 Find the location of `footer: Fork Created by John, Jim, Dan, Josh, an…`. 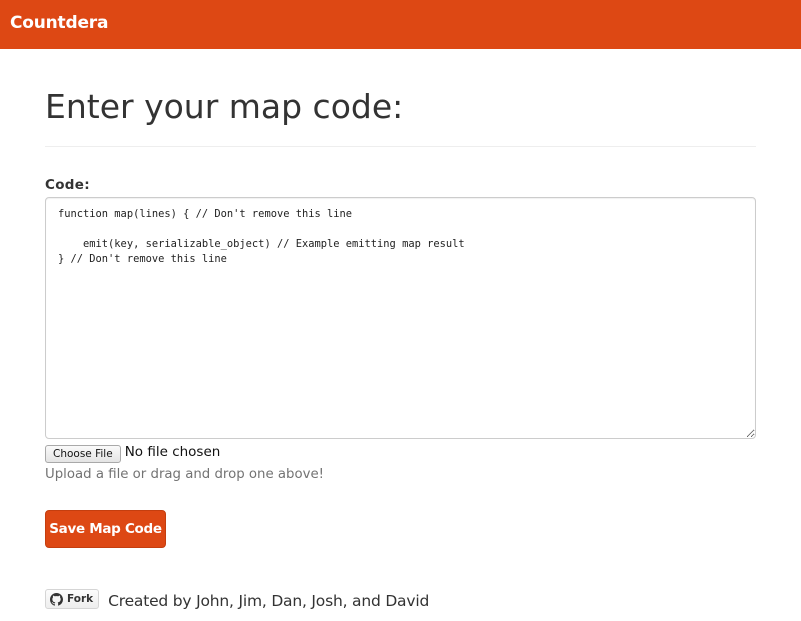

footer: Fork Created by John, Jim, Dan, Josh, an… is located at coordinates (237, 599).